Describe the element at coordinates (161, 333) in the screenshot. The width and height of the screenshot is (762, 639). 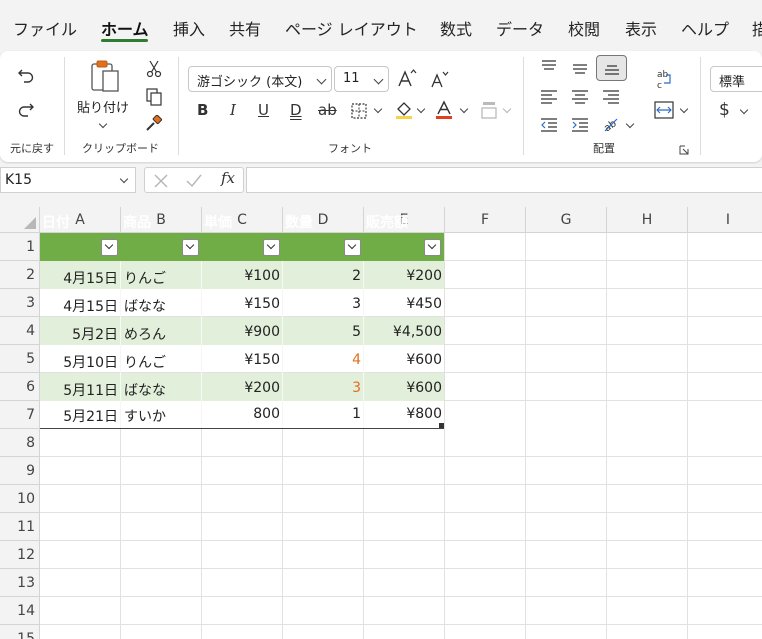
I see `table-cell: めろん` at that location.